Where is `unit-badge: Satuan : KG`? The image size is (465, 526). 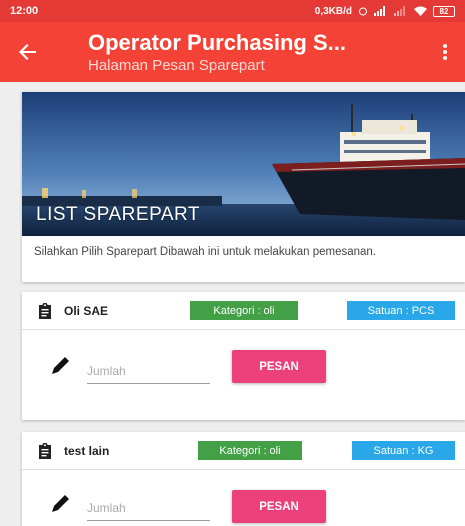
unit-badge: Satuan : KG is located at coordinates (403, 450).